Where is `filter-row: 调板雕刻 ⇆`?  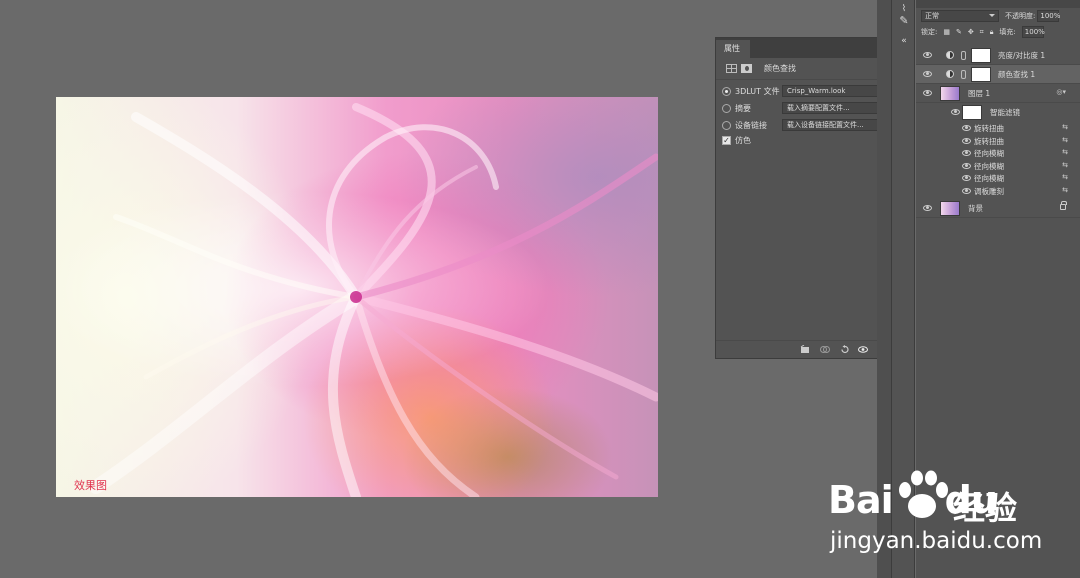
filter-row: 调板雕刻 ⇆ is located at coordinates (998, 191).